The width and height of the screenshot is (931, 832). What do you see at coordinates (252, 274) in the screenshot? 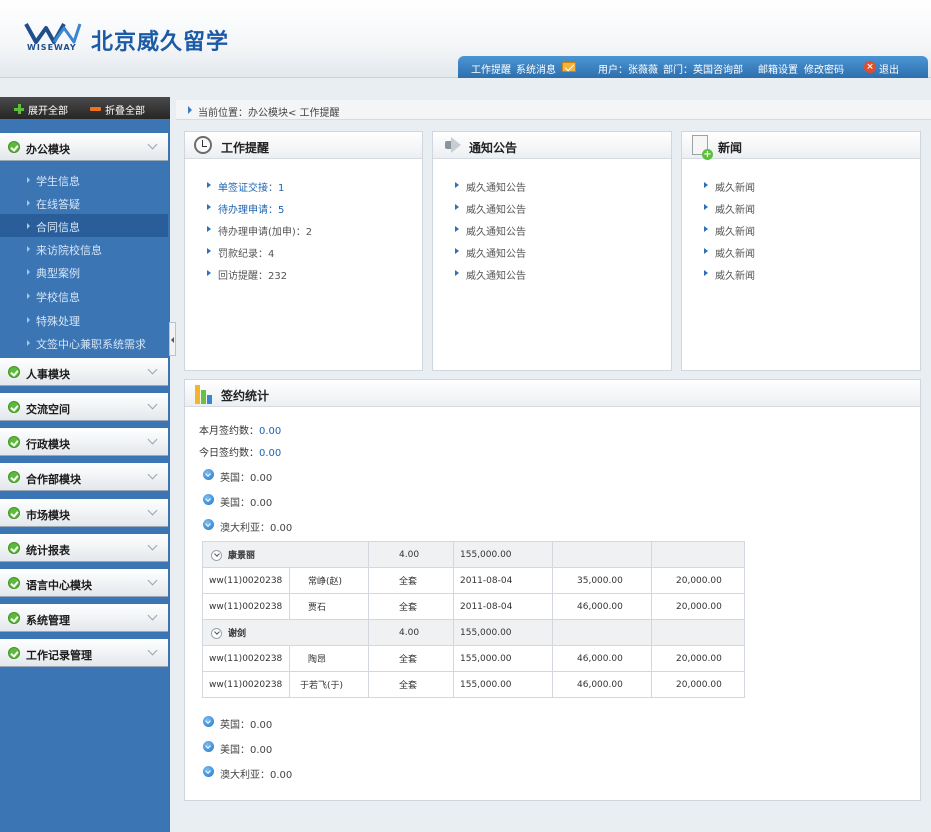
I see `reminder-item-label: 回访提醒：232` at bounding box center [252, 274].